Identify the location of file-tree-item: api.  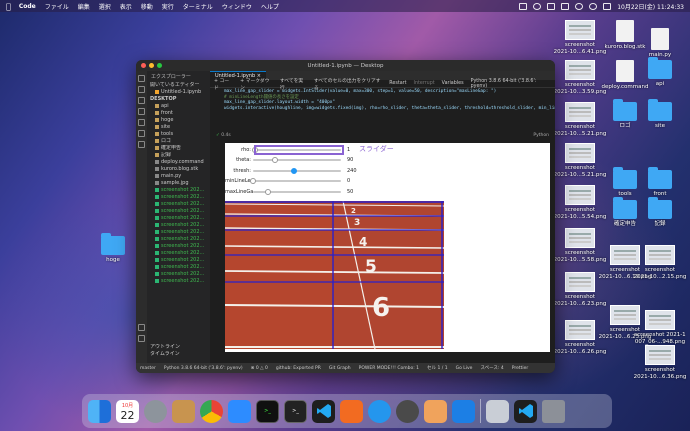
(178, 106).